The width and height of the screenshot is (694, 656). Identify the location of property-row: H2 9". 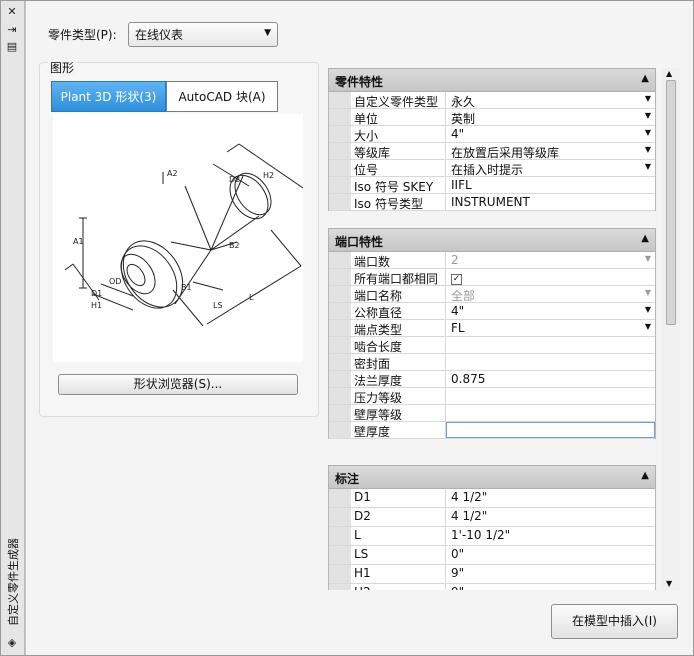
(492, 587).